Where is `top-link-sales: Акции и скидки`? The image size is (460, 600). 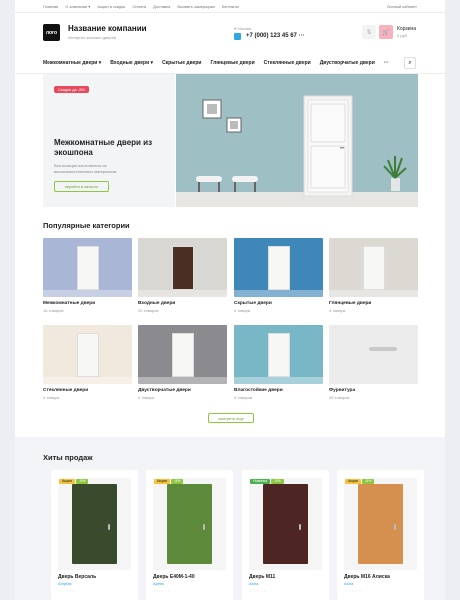
top-link-sales: Акции и скидки is located at coordinates (111, 6).